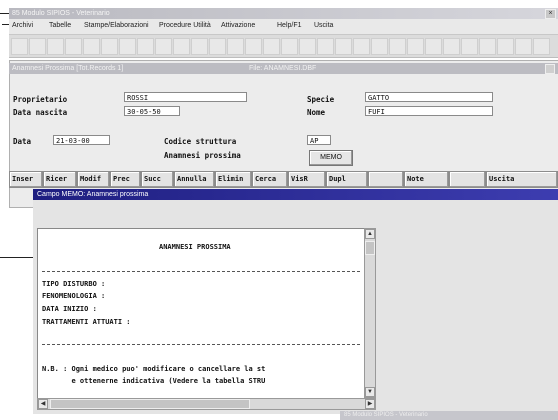  What do you see at coordinates (295, 194) in the screenshot?
I see `memo-dialog-title-bar: Campo MEMO: Anamnesi prossima` at bounding box center [295, 194].